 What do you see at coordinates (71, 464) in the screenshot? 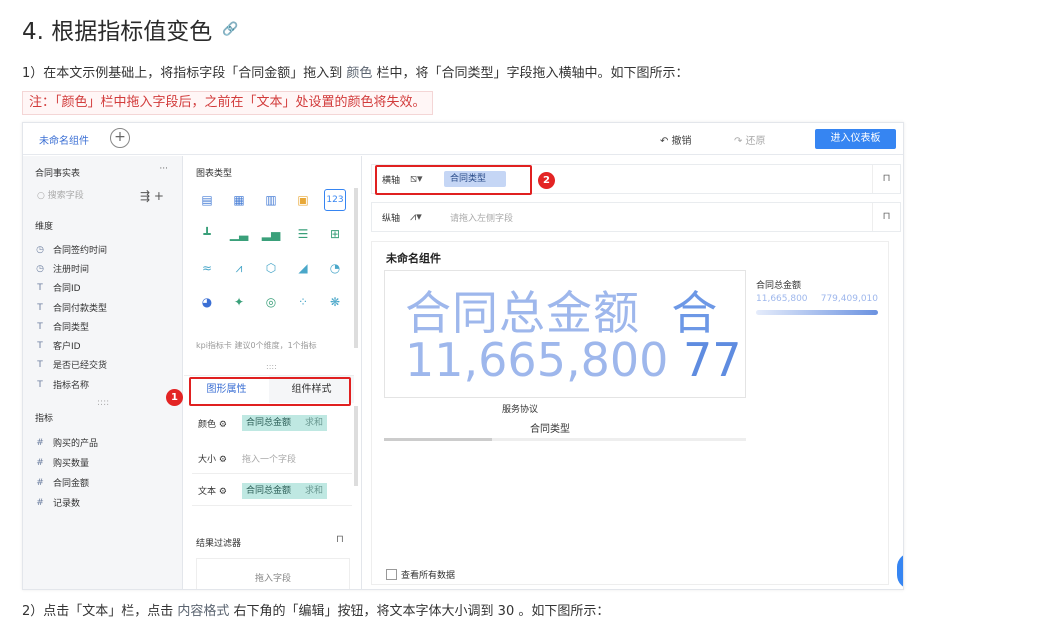
I see `field-label: 购买数量` at bounding box center [71, 464].